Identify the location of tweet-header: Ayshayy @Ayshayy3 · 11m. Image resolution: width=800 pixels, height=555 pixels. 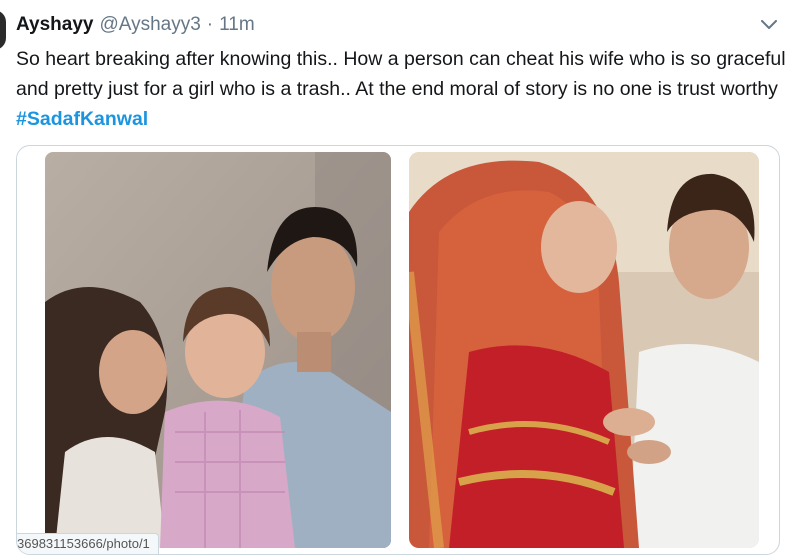
(398, 25).